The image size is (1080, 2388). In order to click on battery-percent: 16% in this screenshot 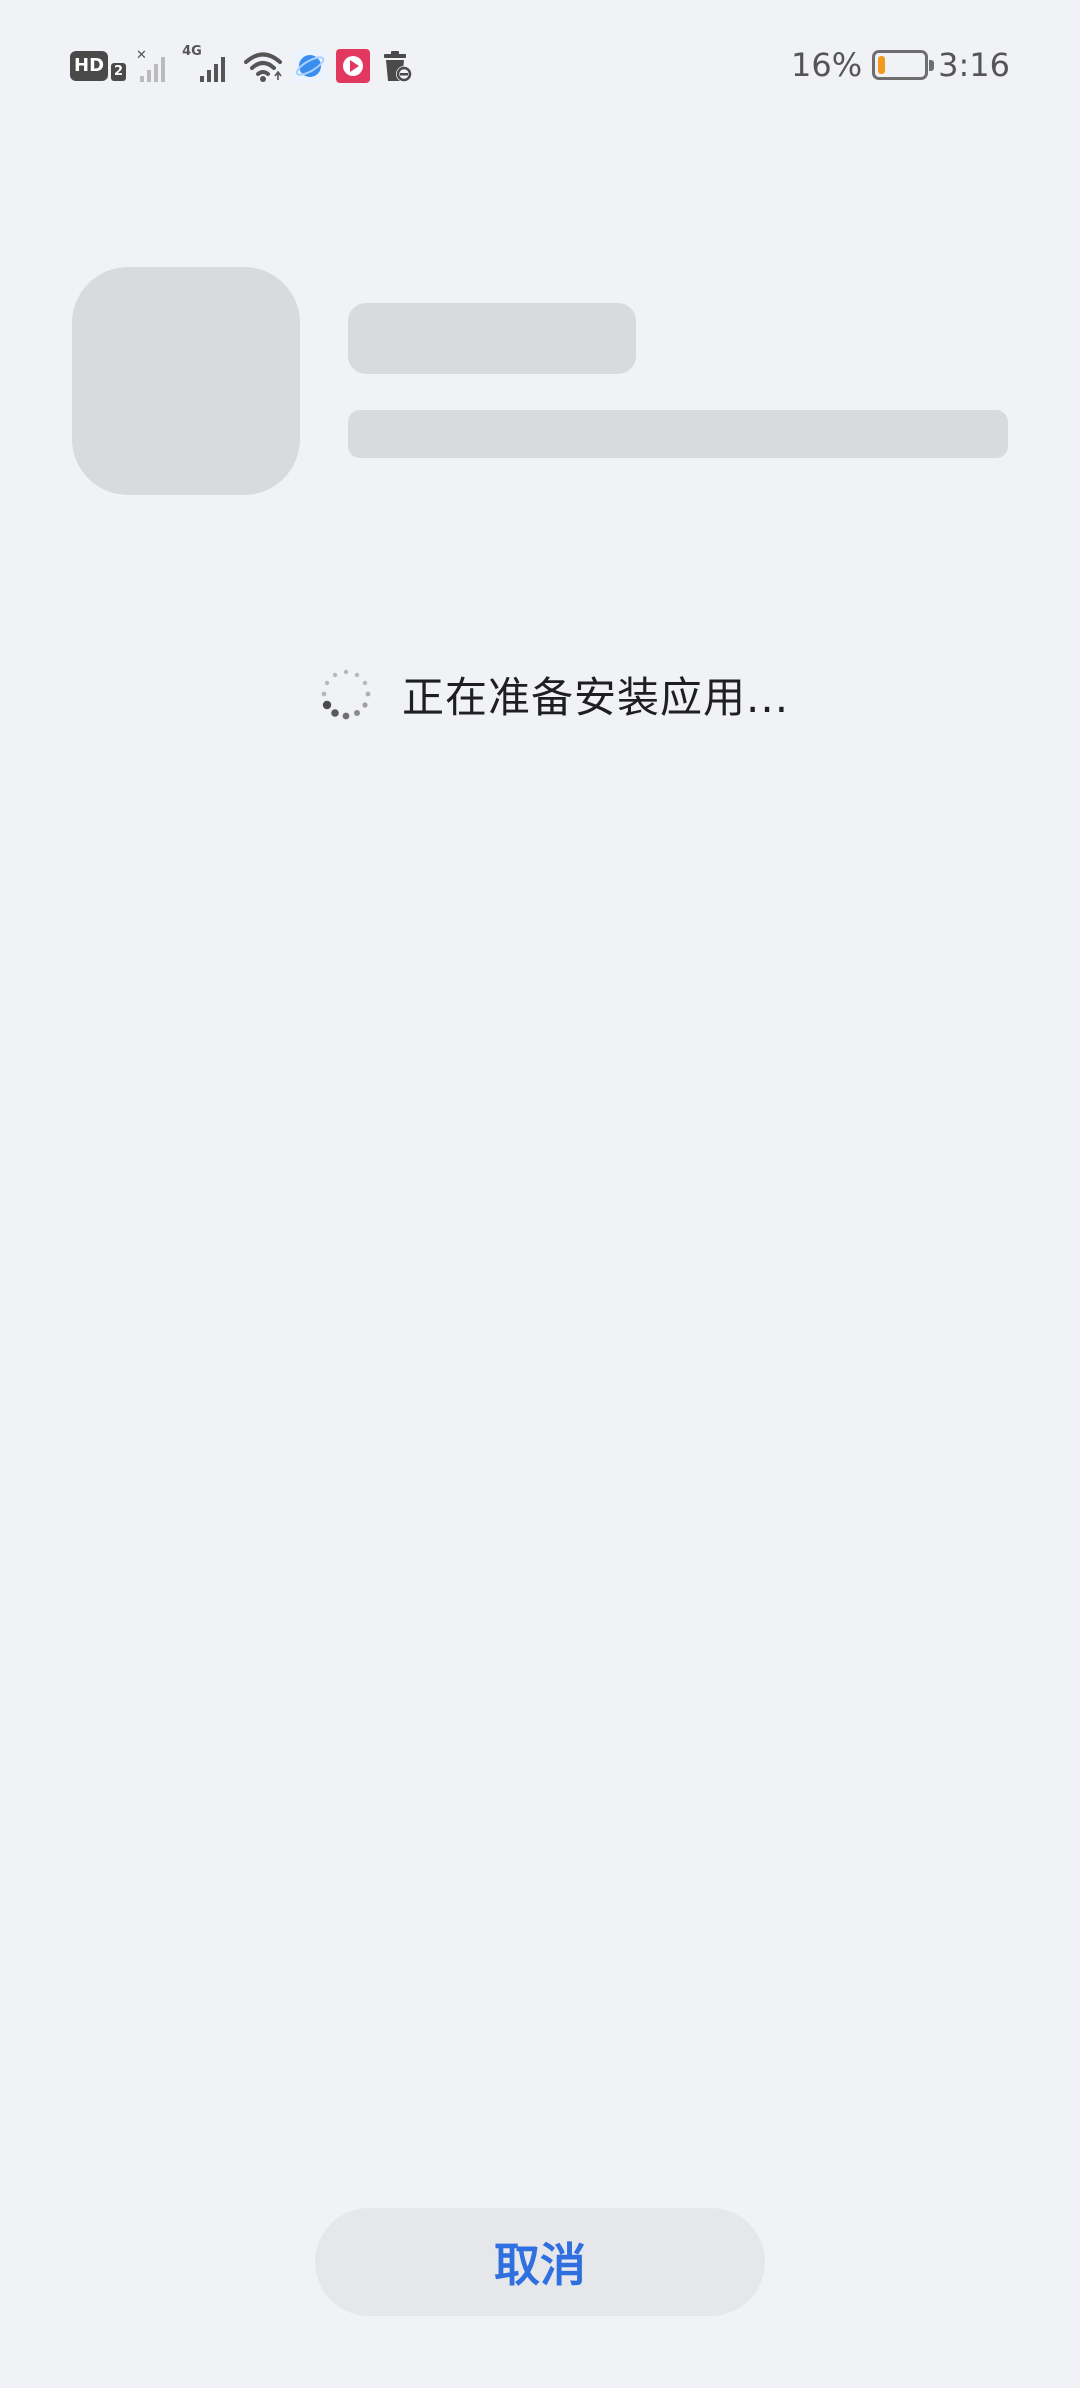, I will do `click(827, 65)`.